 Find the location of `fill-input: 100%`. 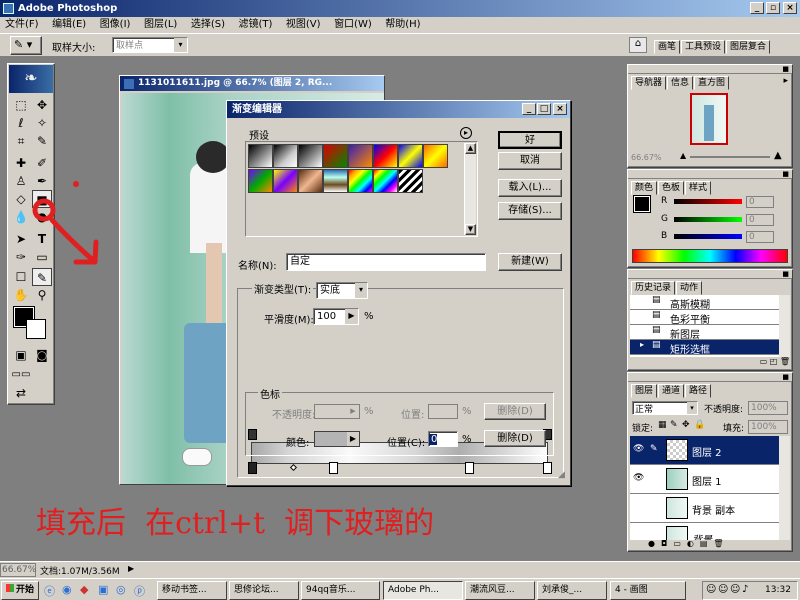

fill-input: 100% is located at coordinates (768, 427).